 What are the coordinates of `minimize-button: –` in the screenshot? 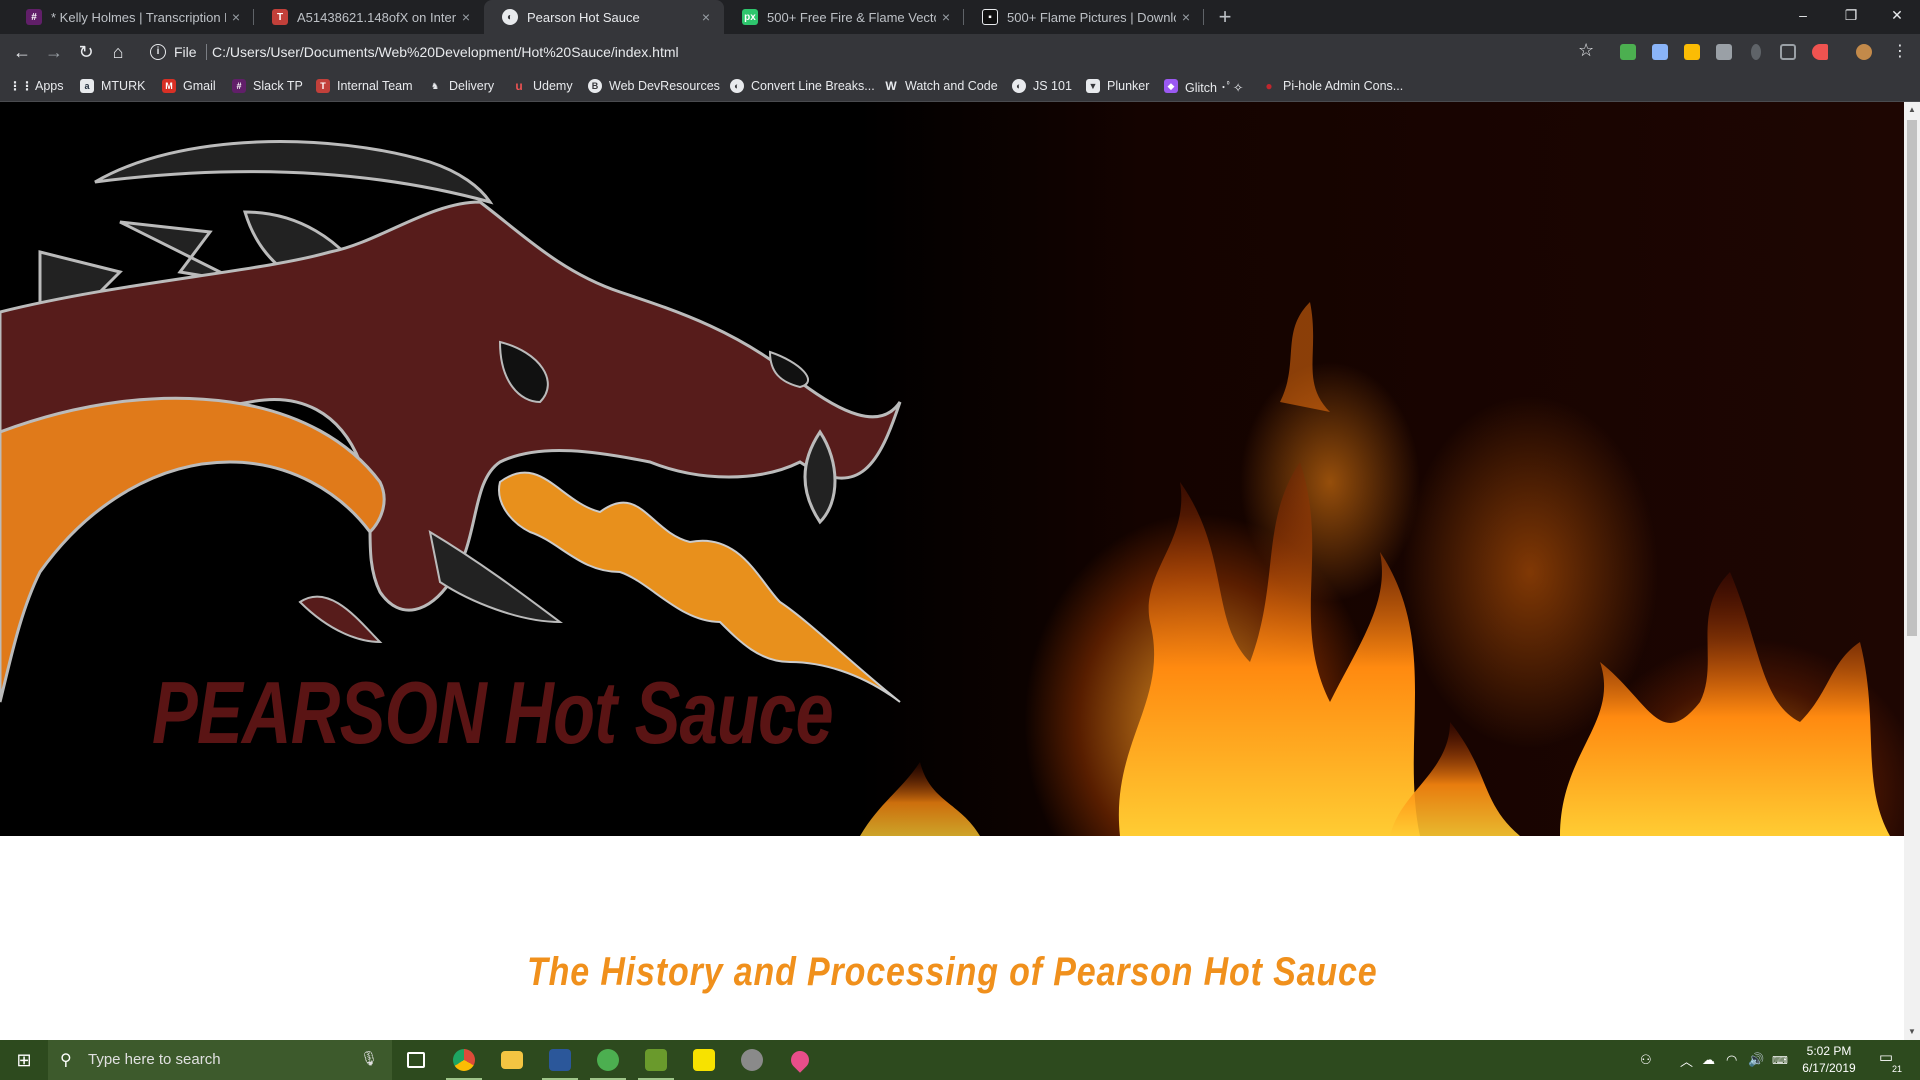 It's located at (1803, 15).